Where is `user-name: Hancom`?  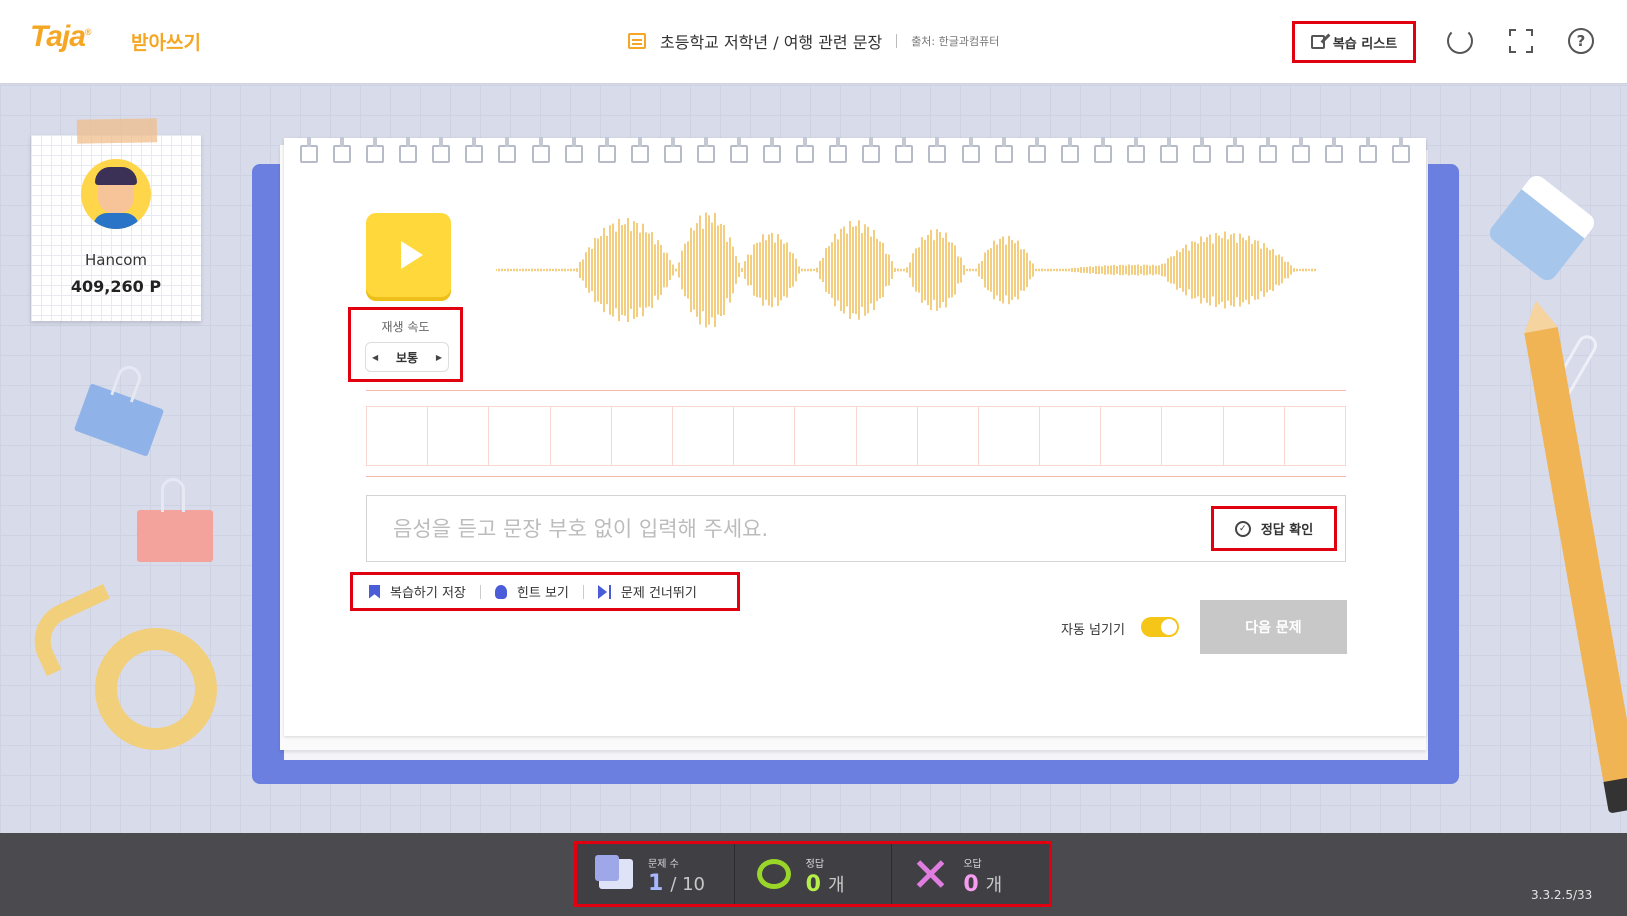 user-name: Hancom is located at coordinates (115, 260).